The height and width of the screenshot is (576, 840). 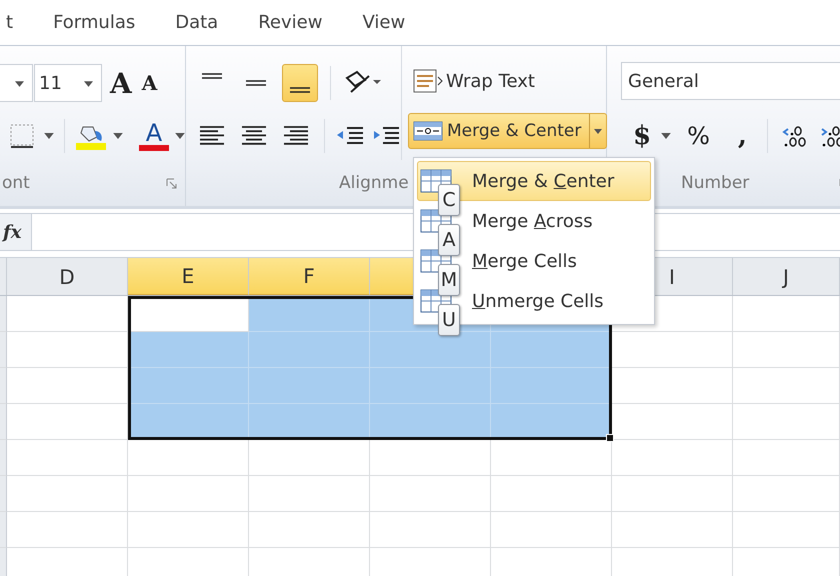 What do you see at coordinates (449, 240) in the screenshot?
I see `key-tip: A` at bounding box center [449, 240].